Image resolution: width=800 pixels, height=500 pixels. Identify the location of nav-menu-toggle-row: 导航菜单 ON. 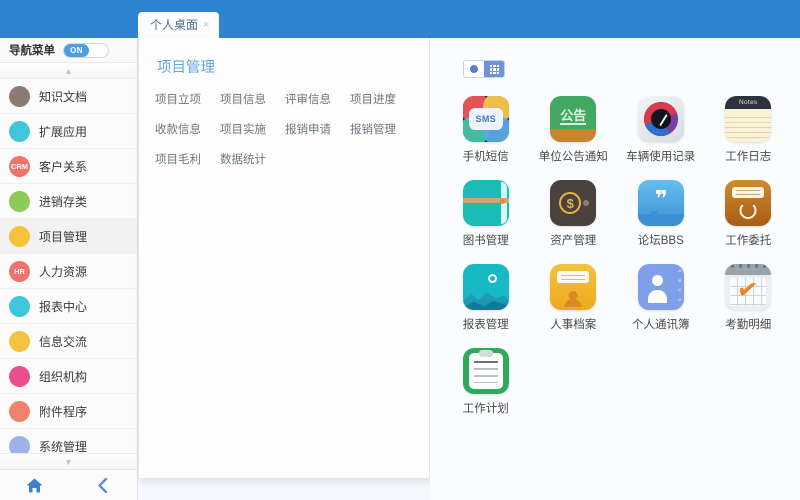
(68, 50).